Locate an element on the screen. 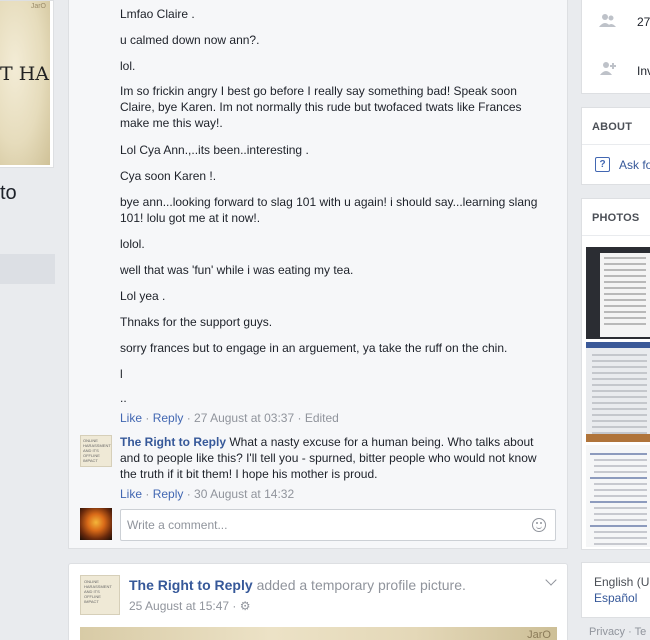 This screenshot has width=650, height=640. post-action: added a temporary profile picture. is located at coordinates (361, 585).